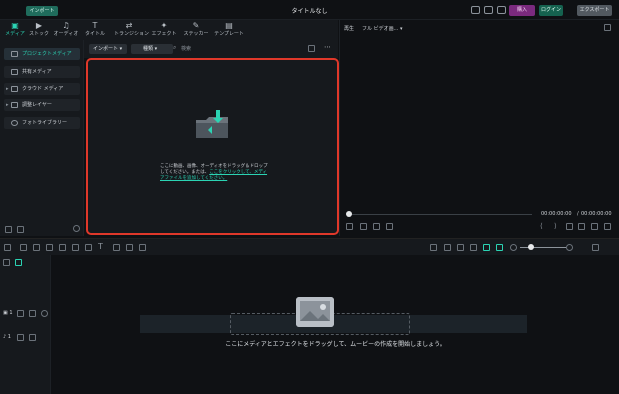 This screenshot has width=619, height=394. I want to click on tab-sticker: ✎ ステッカー, so click(196, 30).